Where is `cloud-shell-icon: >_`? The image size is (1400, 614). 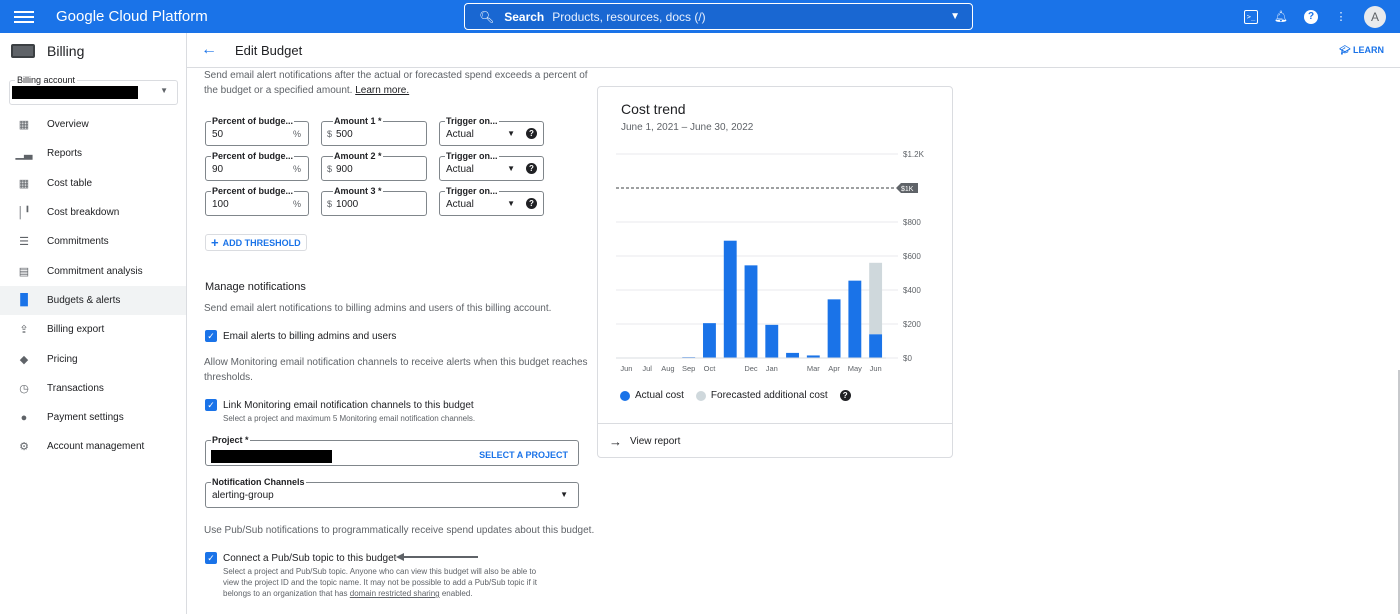 cloud-shell-icon: >_ is located at coordinates (1251, 16).